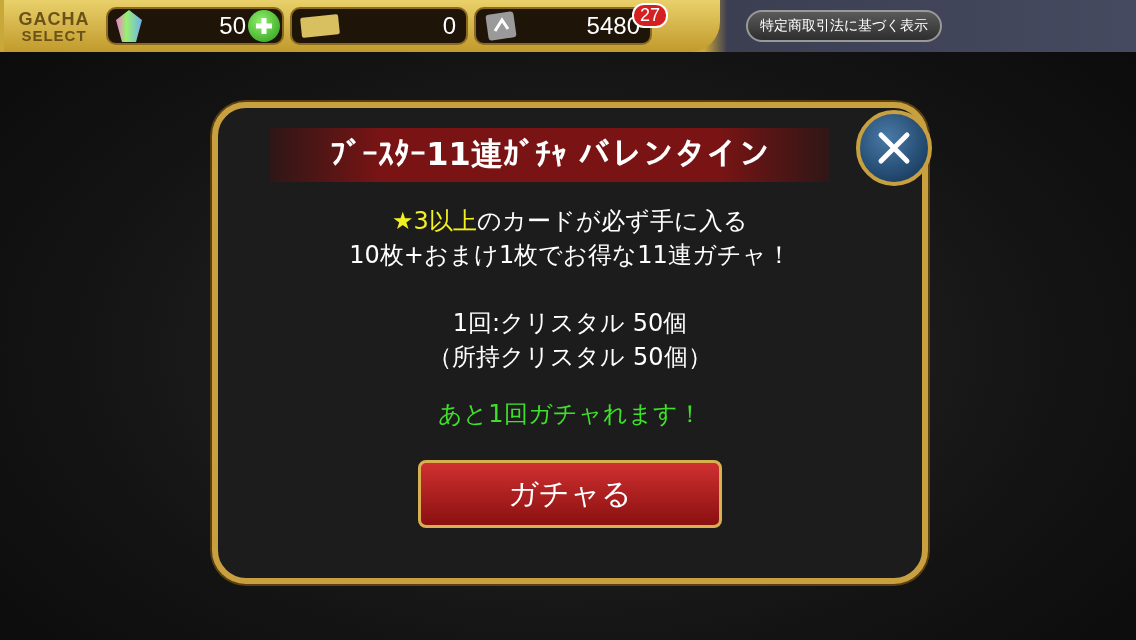 The image size is (1136, 640). Describe the element at coordinates (232, 26) in the screenshot. I see `currency-amount: 50` at that location.